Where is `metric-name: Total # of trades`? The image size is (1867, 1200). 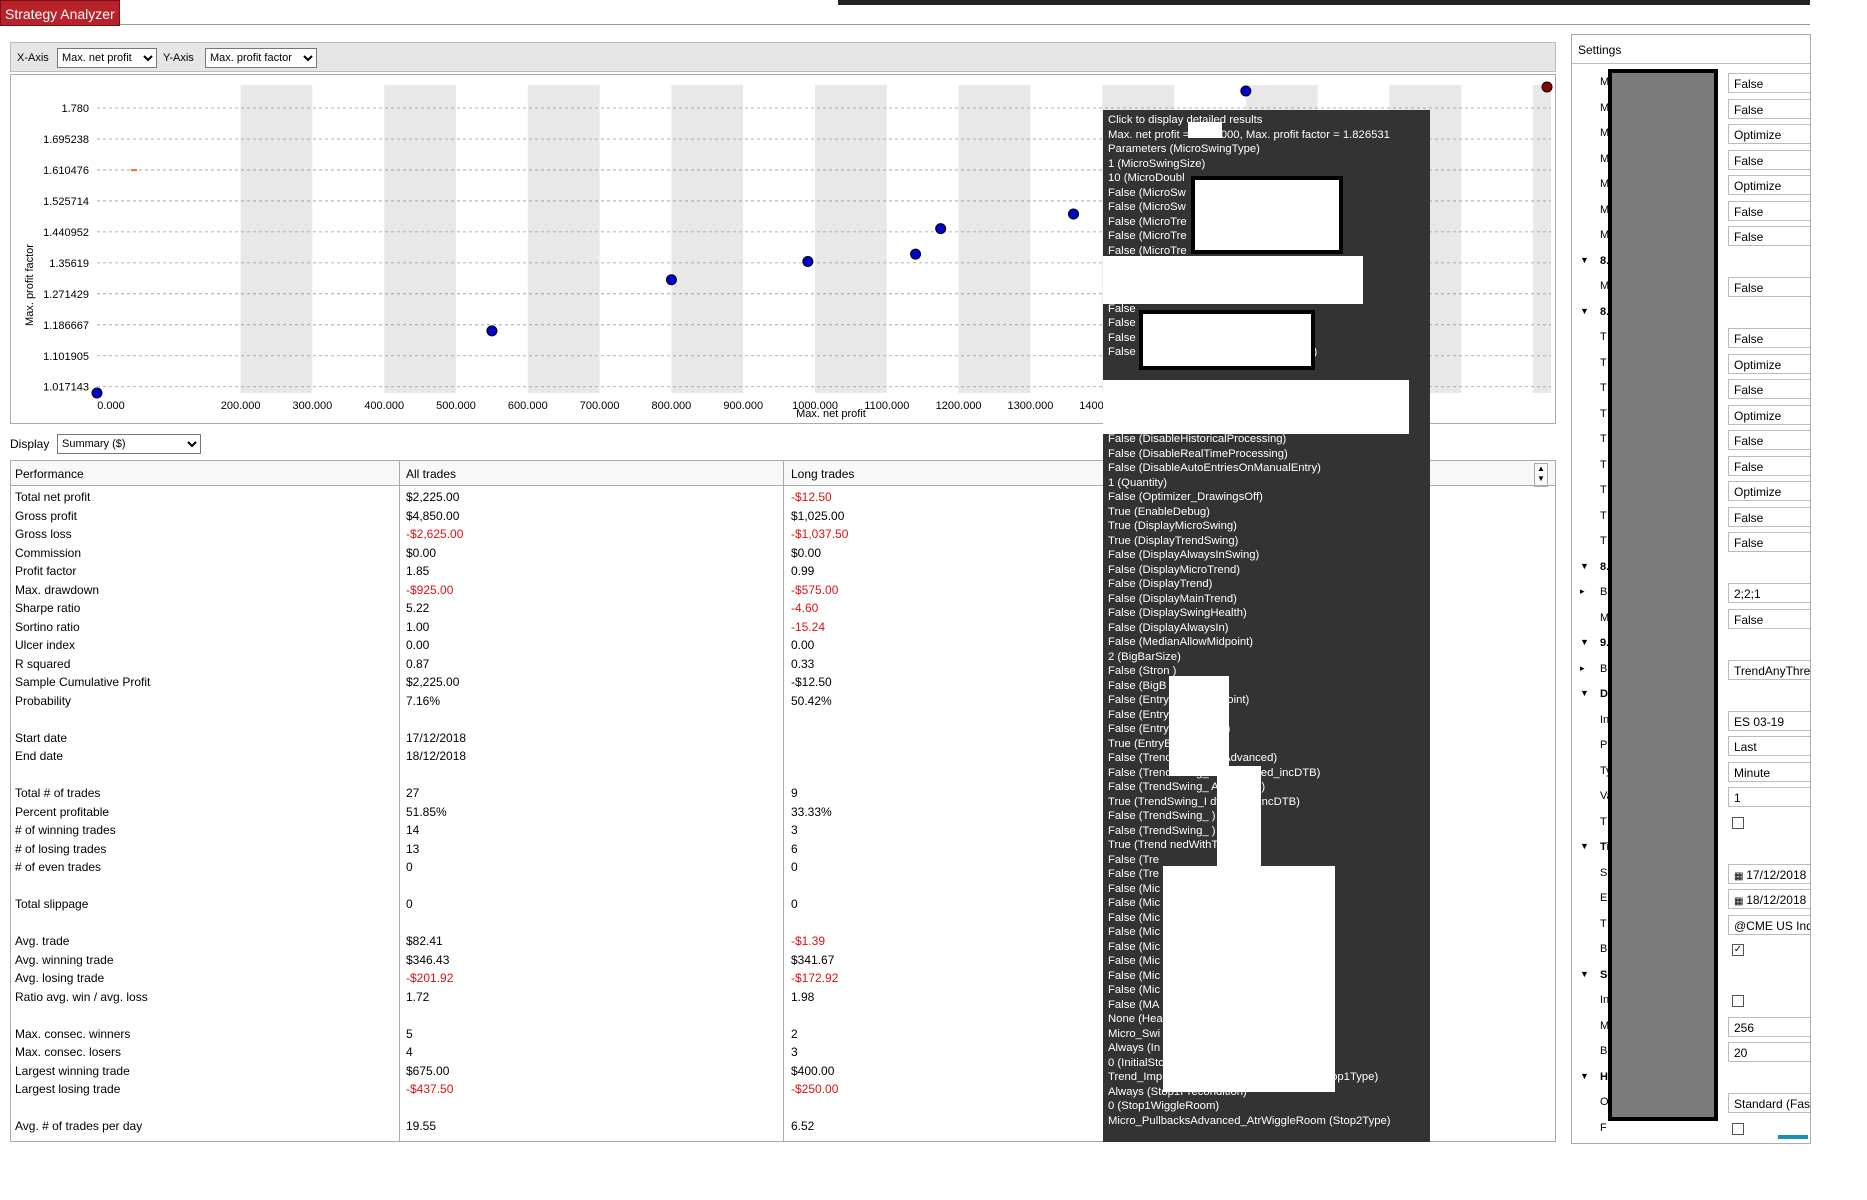
metric-name: Total # of trades is located at coordinates (58, 793).